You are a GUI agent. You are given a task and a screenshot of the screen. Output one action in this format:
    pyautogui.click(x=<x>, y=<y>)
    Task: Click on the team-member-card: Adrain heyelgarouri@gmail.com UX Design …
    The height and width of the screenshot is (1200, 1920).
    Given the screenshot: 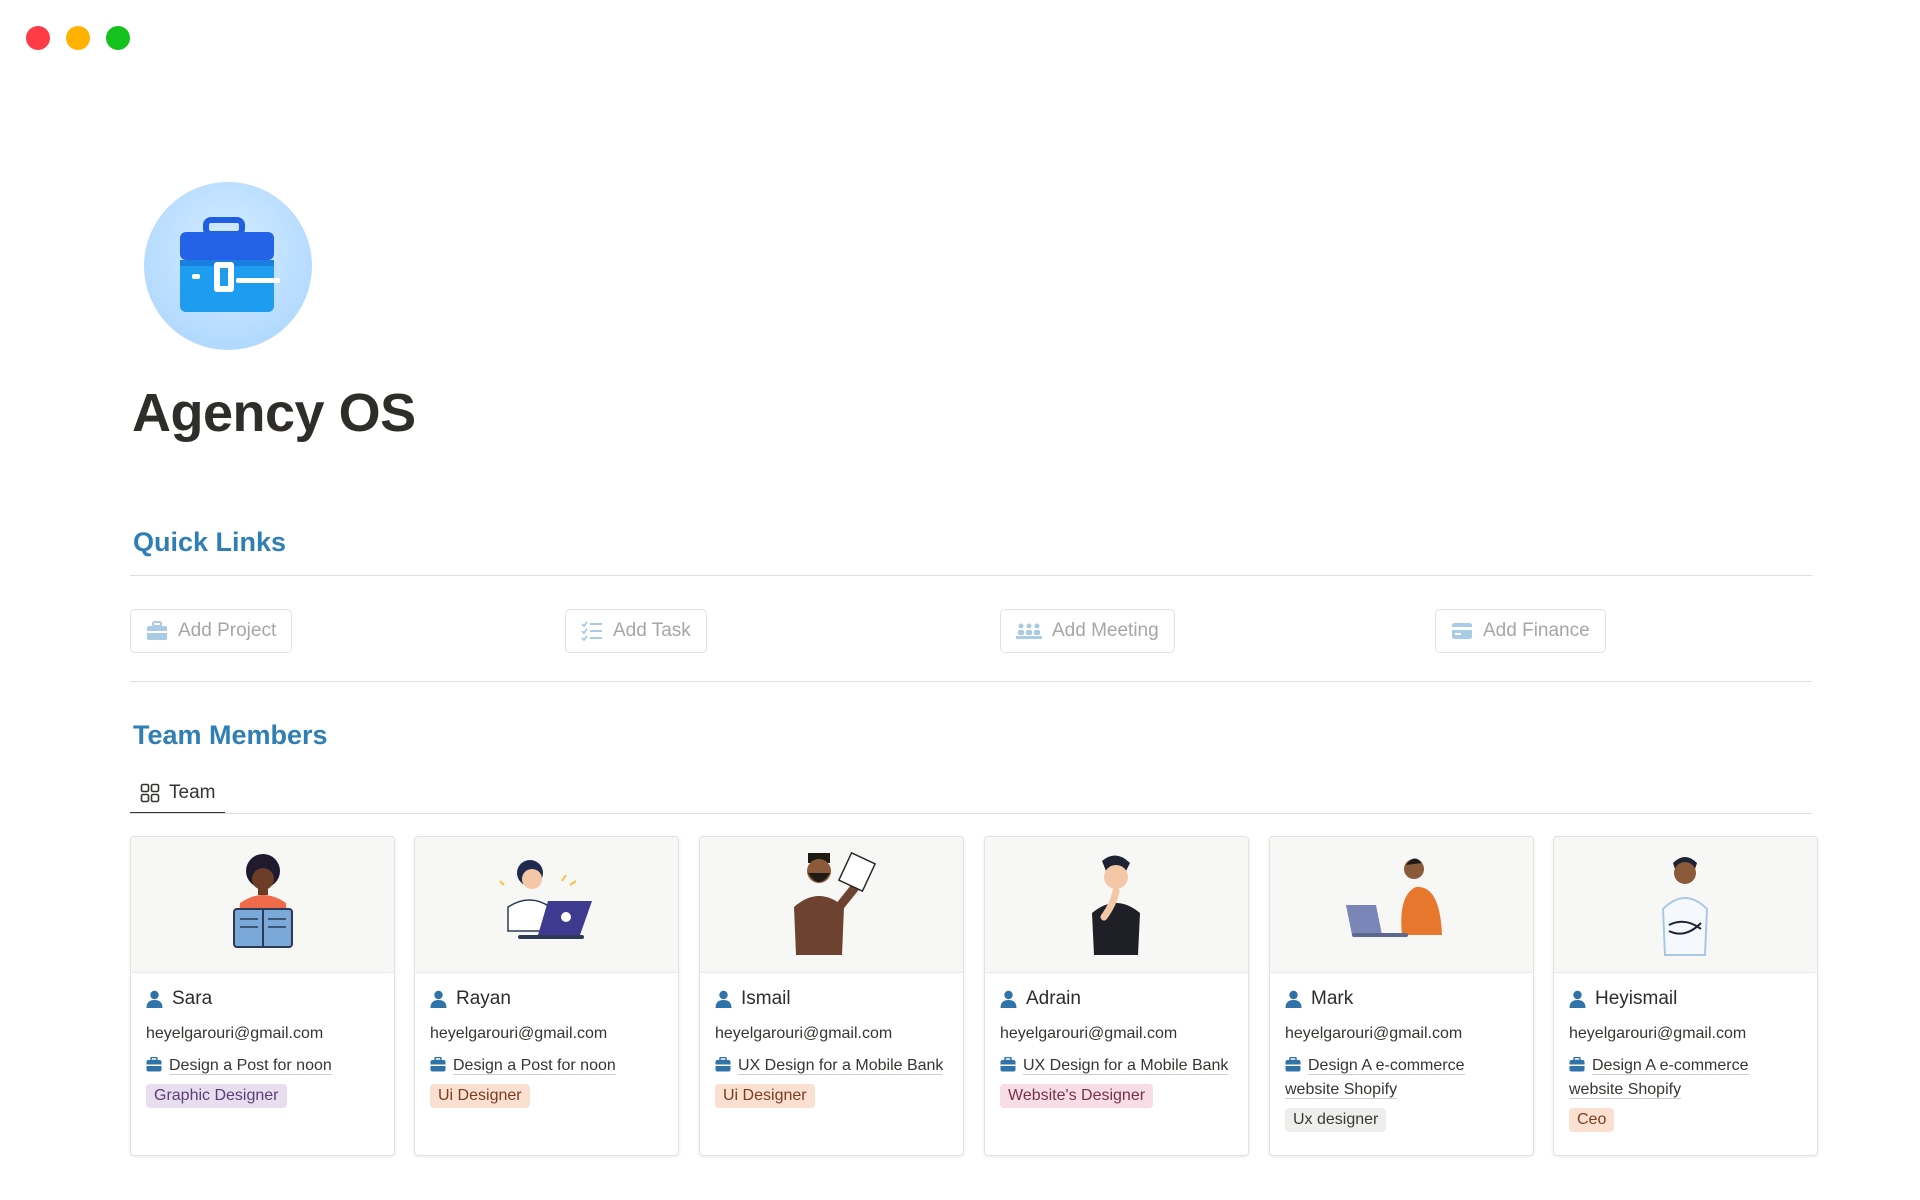 What is the action you would take?
    pyautogui.click(x=1116, y=996)
    